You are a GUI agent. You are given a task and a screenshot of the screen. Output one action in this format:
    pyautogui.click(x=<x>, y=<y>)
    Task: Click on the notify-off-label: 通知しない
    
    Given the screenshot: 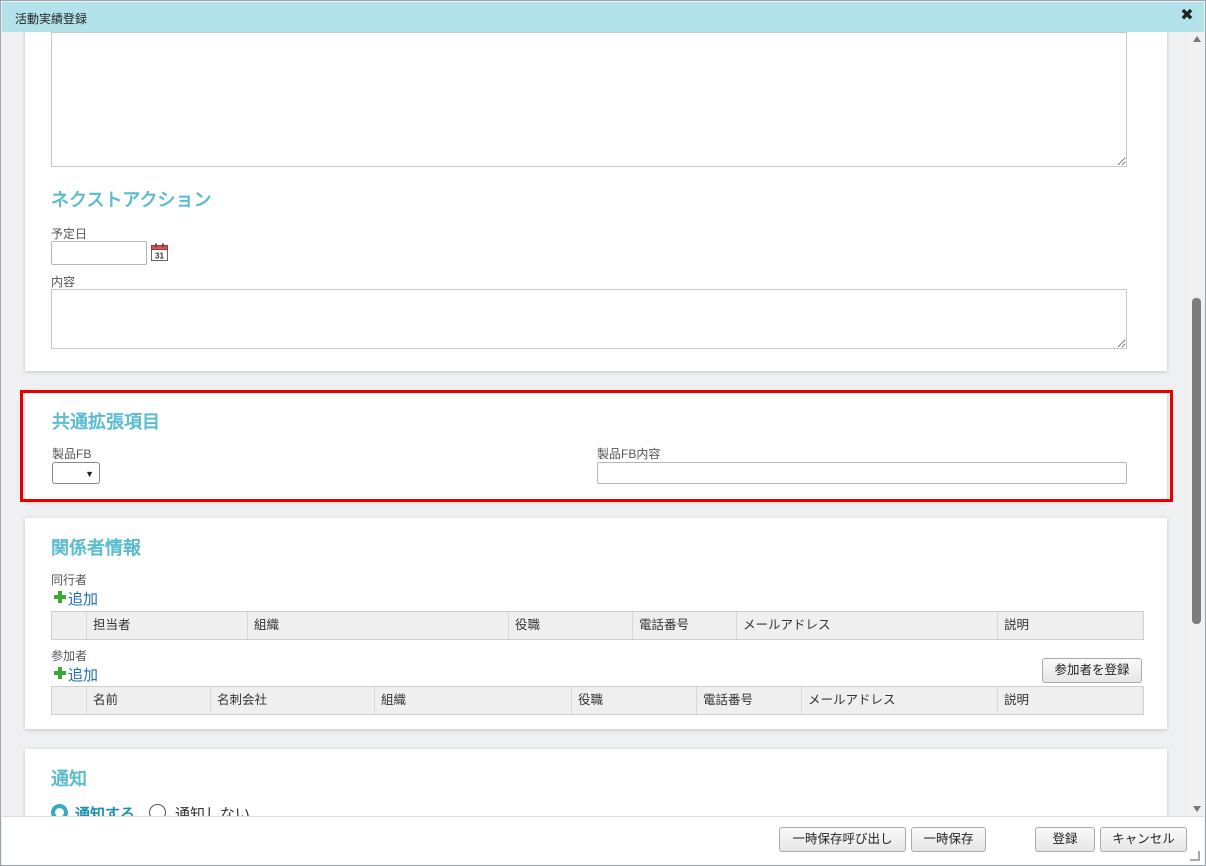 What is the action you would take?
    pyautogui.click(x=212, y=809)
    